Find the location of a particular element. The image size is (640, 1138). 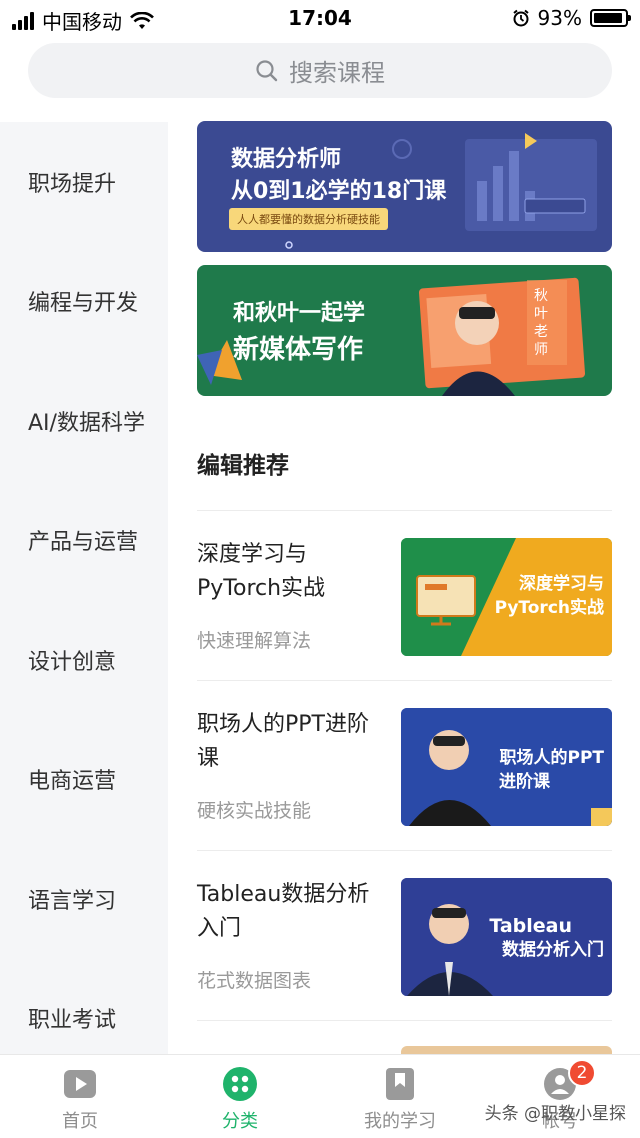

banner-data-analyst: 数据分析师 从0到1必学的18门课 人人都要懂的数据分析硬技能 is located at coordinates (404, 186).